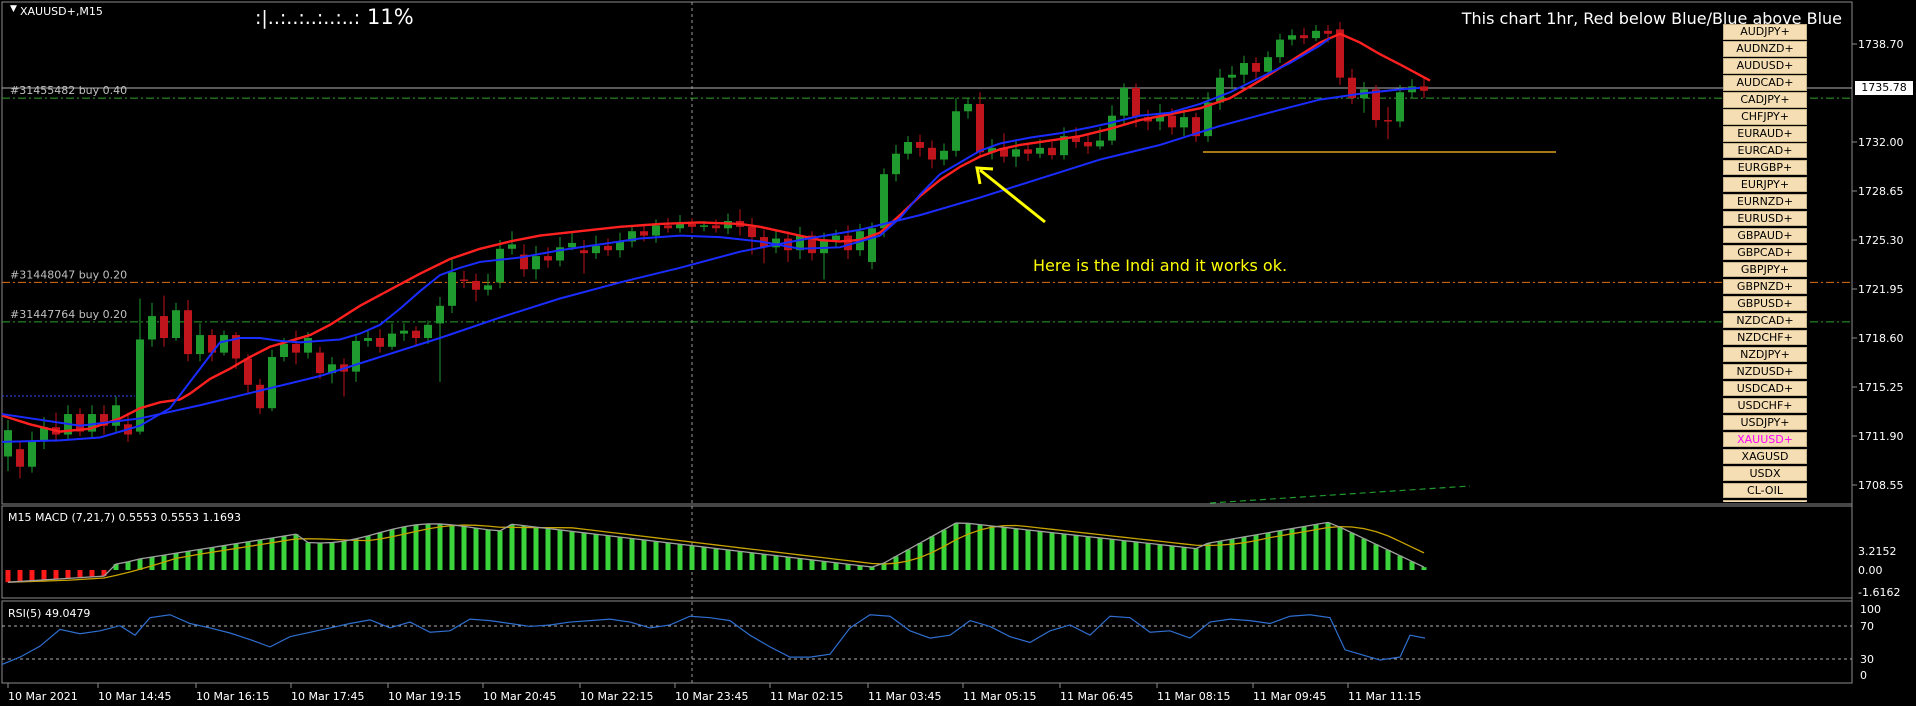 The height and width of the screenshot is (706, 1916). What do you see at coordinates (1765, 439) in the screenshot?
I see `symbol-button: XAUUSD+` at bounding box center [1765, 439].